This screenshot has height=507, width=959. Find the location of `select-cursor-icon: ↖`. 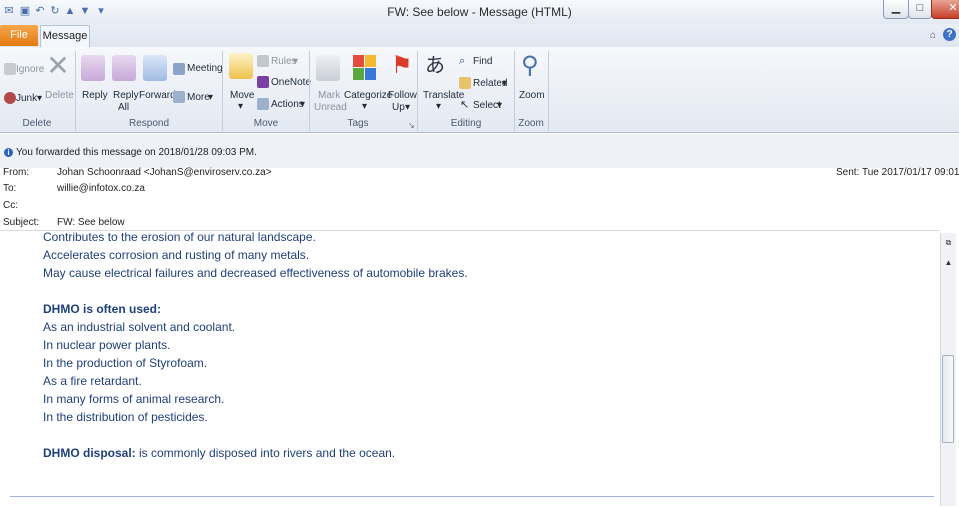

select-cursor-icon: ↖ is located at coordinates (465, 105).